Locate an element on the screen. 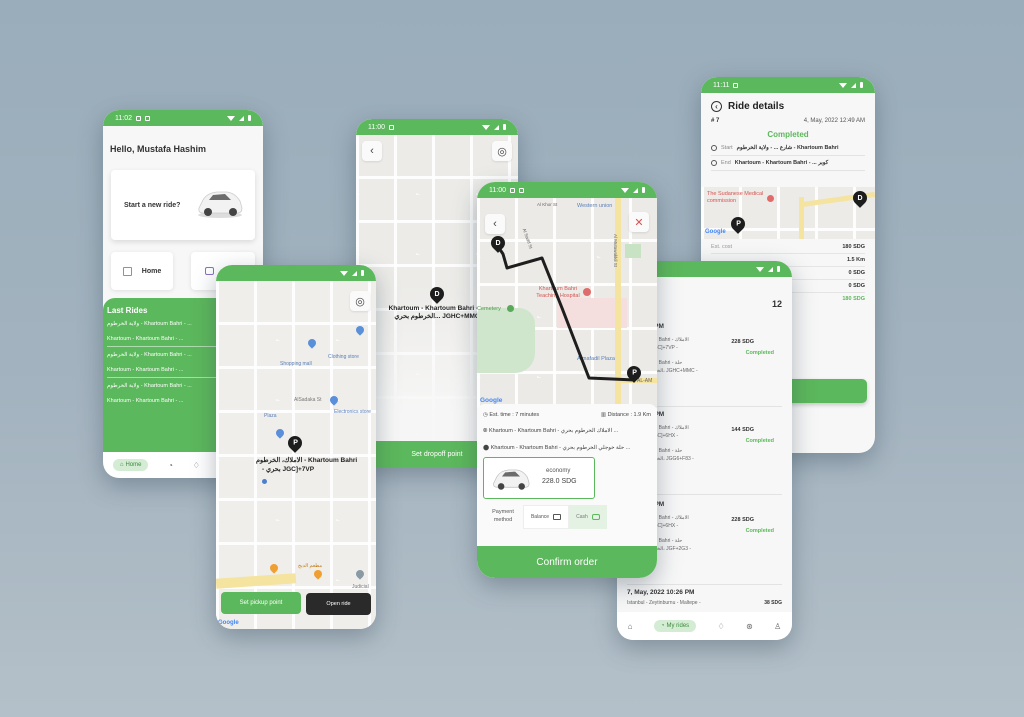  status-time: 11:11 is located at coordinates (721, 85).